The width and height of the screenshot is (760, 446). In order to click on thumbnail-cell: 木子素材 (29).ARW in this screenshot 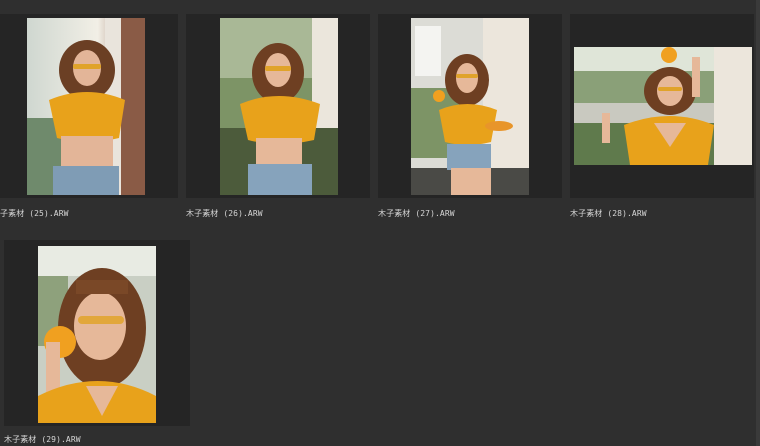, I will do `click(97, 342)`.